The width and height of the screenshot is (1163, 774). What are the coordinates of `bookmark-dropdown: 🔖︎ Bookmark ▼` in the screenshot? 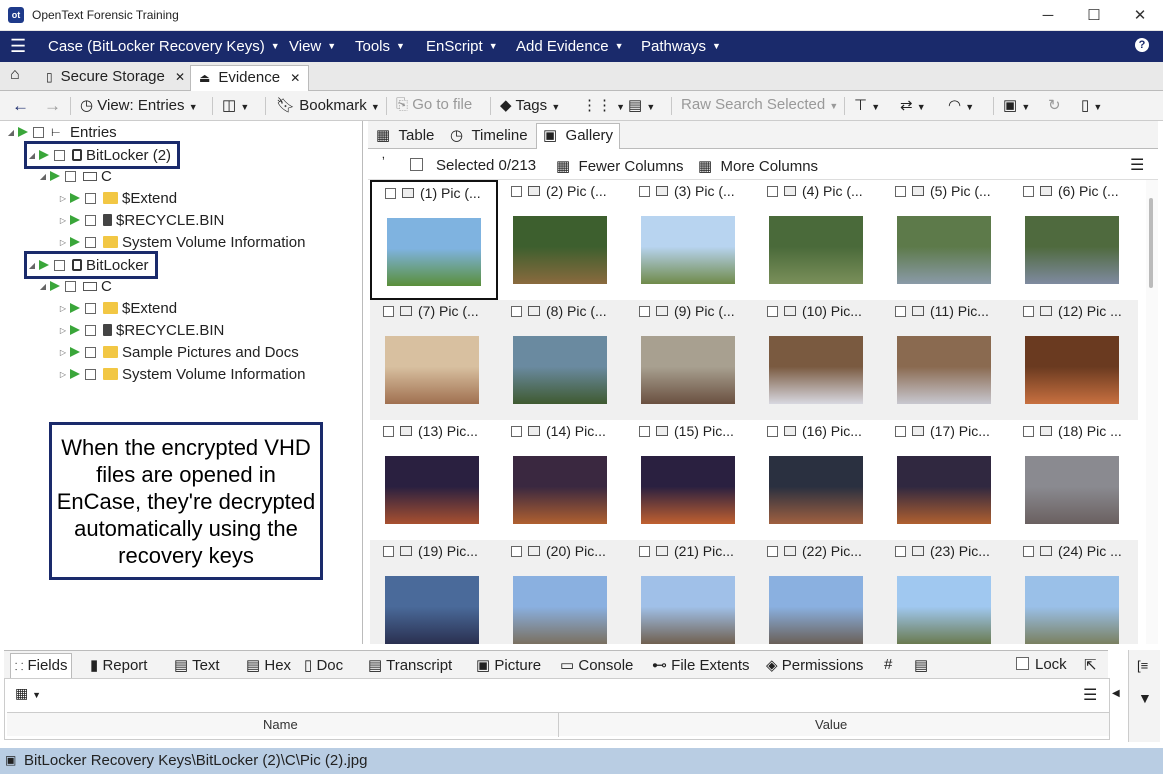 It's located at (328, 105).